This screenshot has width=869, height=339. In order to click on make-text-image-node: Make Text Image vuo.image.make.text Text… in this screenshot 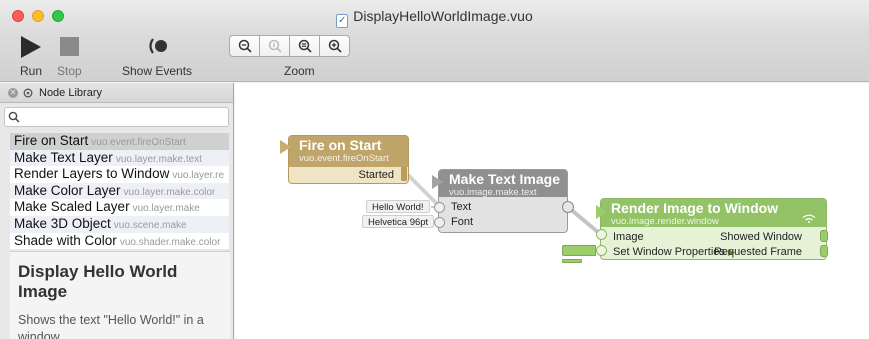, I will do `click(503, 201)`.